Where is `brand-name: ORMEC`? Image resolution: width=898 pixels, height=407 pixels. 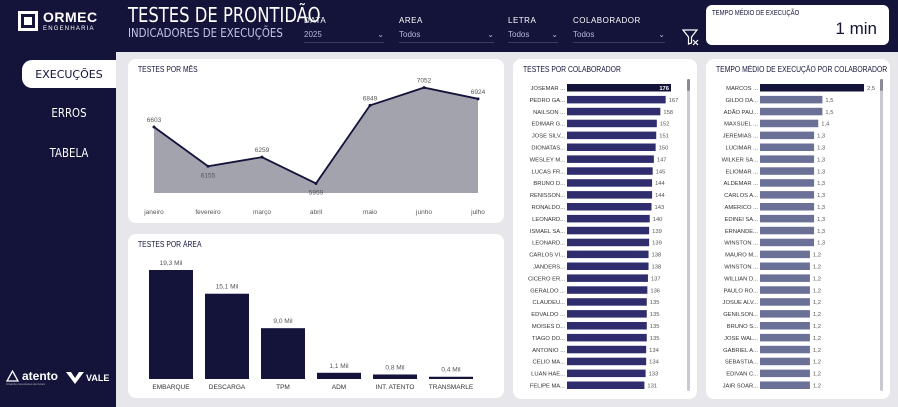 brand-name: ORMEC is located at coordinates (70, 17).